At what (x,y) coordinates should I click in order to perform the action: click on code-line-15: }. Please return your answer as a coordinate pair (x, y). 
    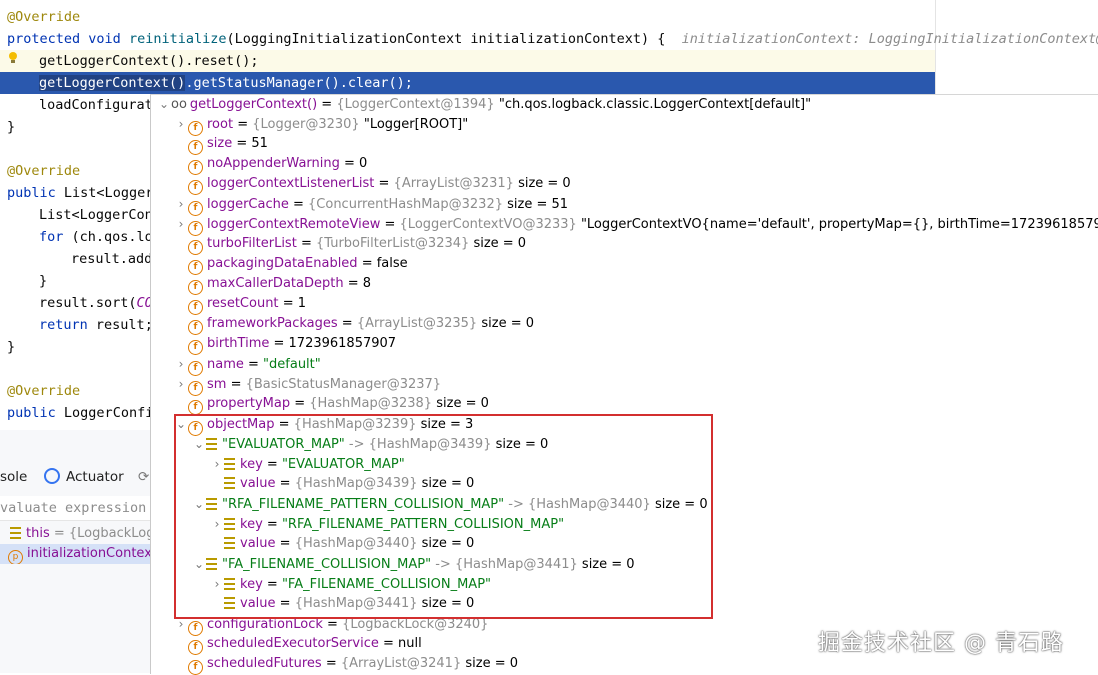
    Looking at the image, I should click on (11, 347).